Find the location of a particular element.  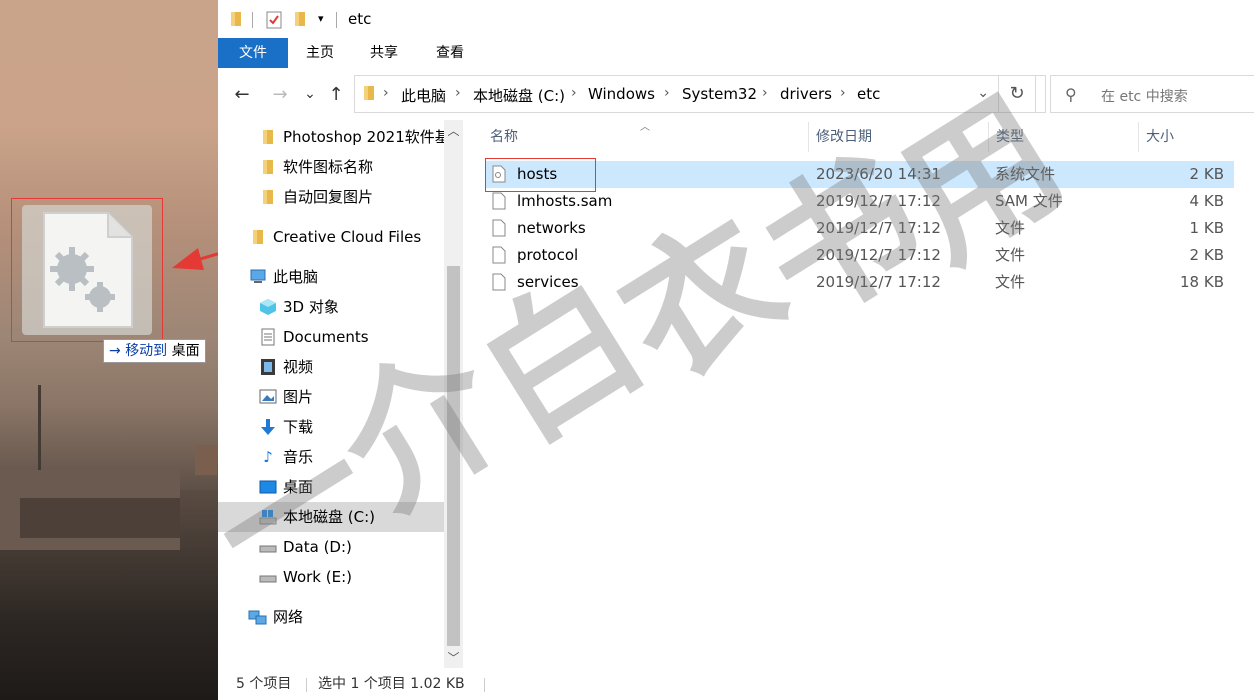

nav-item-photoshop-folder: Photoshop 2021软件基 is located at coordinates (331, 137).